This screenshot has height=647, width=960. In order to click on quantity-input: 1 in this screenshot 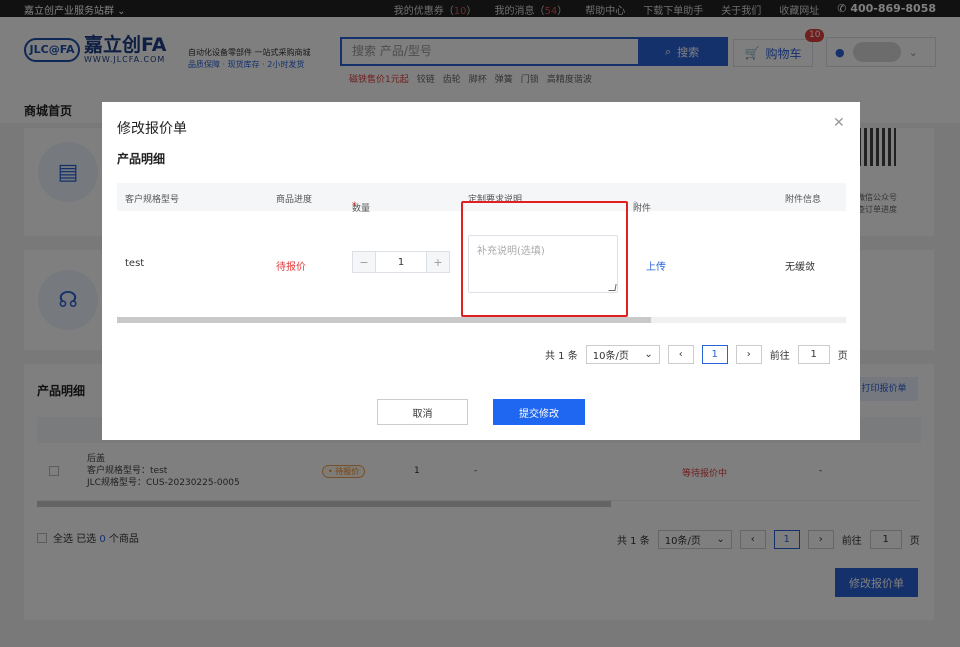, I will do `click(401, 262)`.